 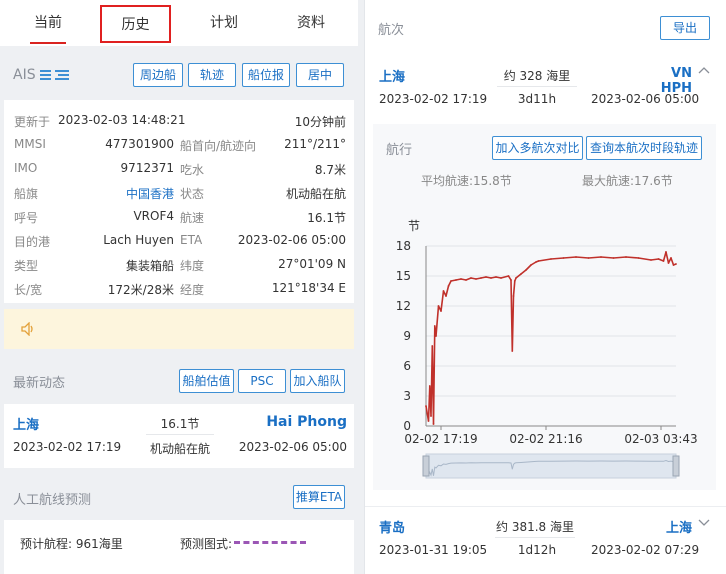 I want to click on predicted-distance: 预计航程: 961海里, so click(x=71, y=544).